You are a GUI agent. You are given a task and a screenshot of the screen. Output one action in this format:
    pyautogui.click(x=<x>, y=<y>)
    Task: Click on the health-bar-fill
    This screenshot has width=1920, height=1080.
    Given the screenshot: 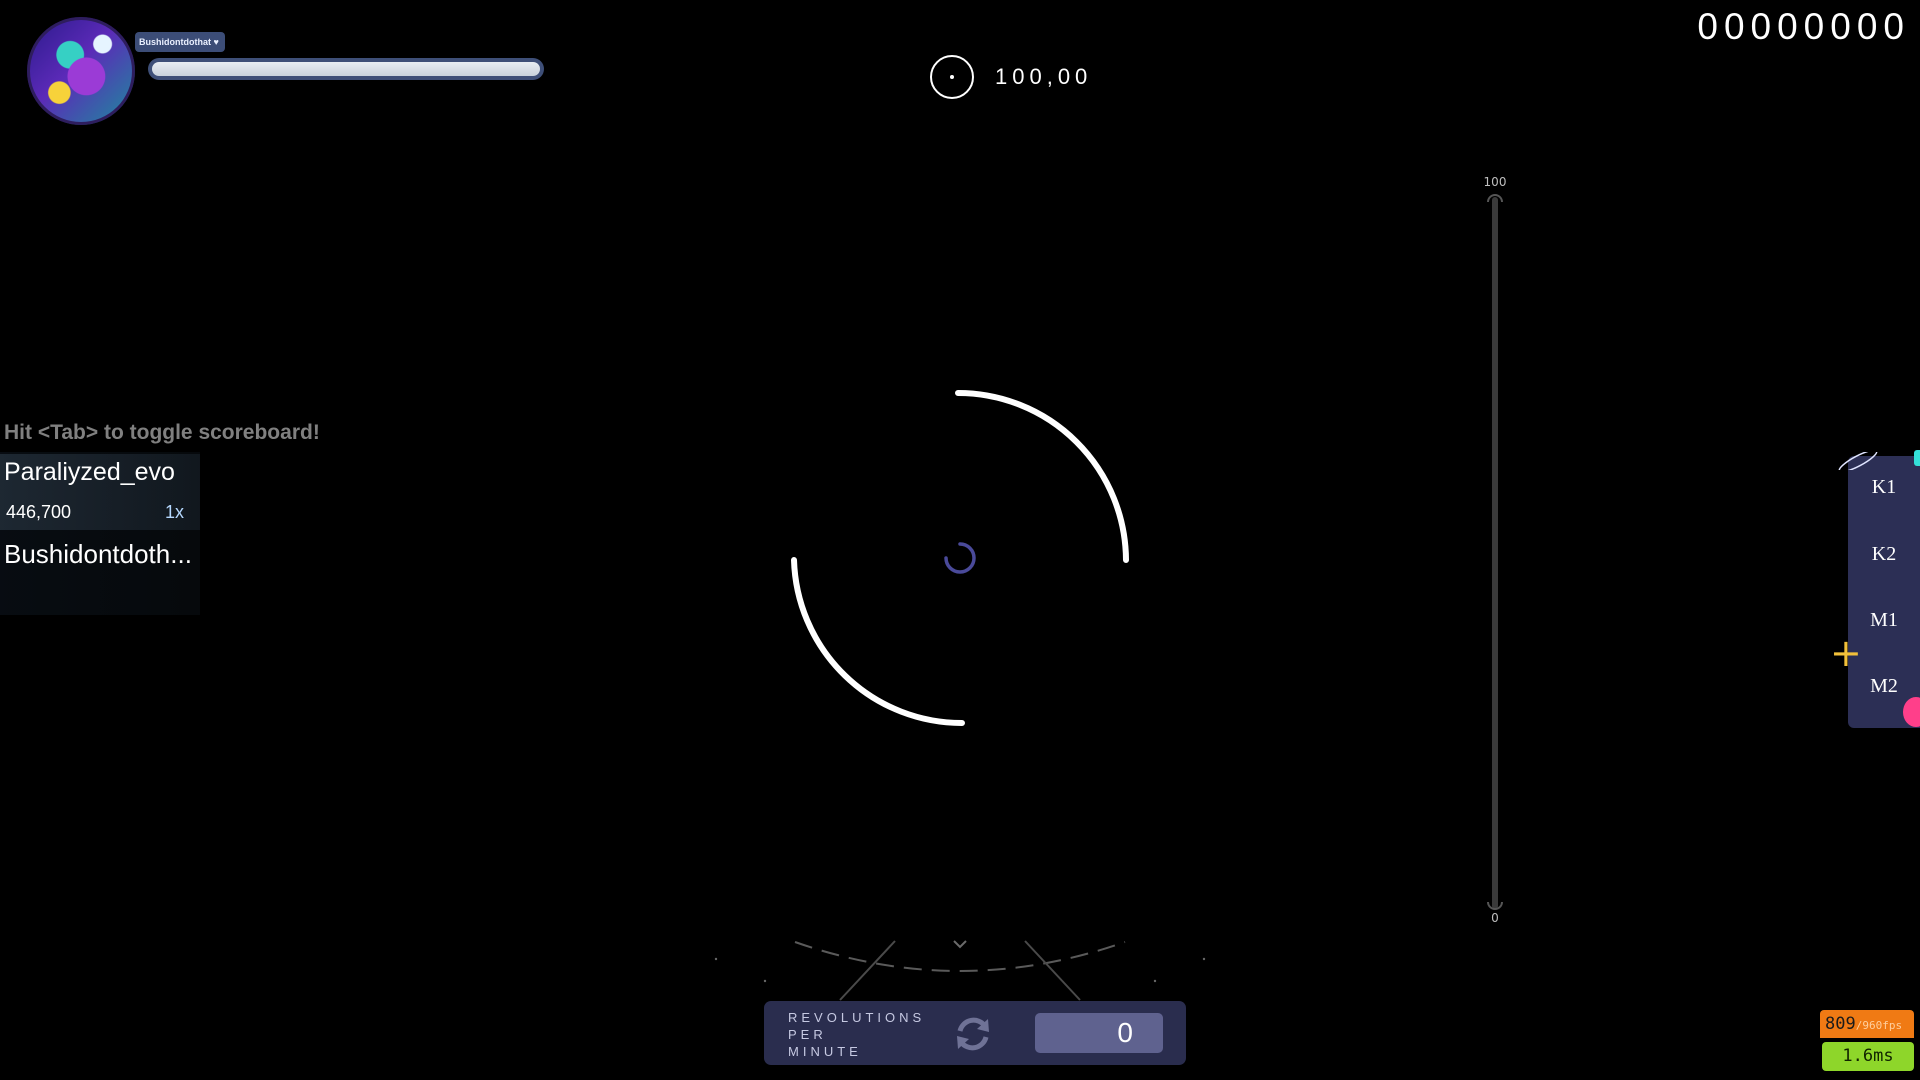 What is the action you would take?
    pyautogui.click(x=346, y=69)
    